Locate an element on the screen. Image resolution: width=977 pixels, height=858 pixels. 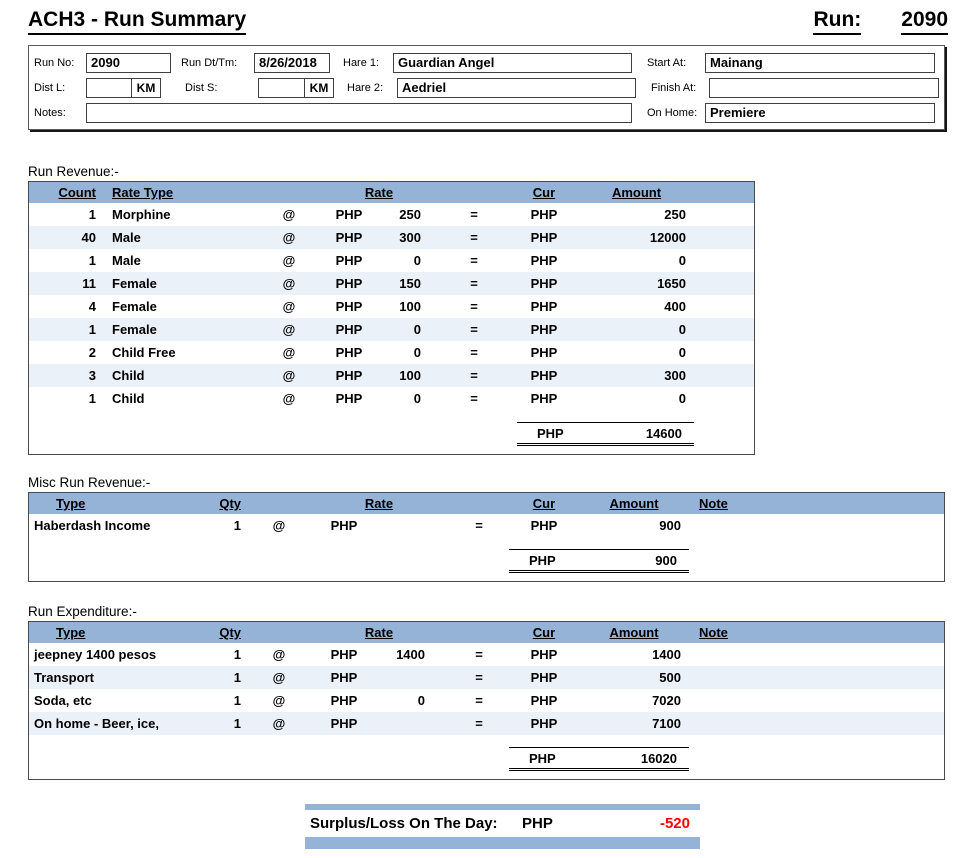
run-id-block: Run: 2090 is located at coordinates (880, 21).